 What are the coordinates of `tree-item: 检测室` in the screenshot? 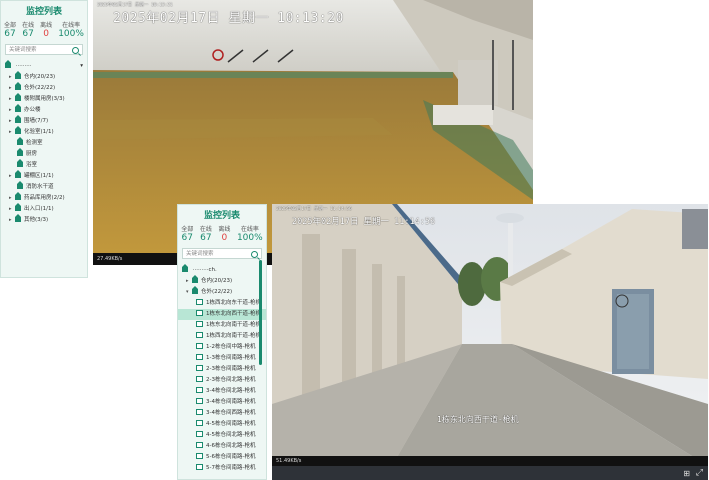 It's located at (44, 143).